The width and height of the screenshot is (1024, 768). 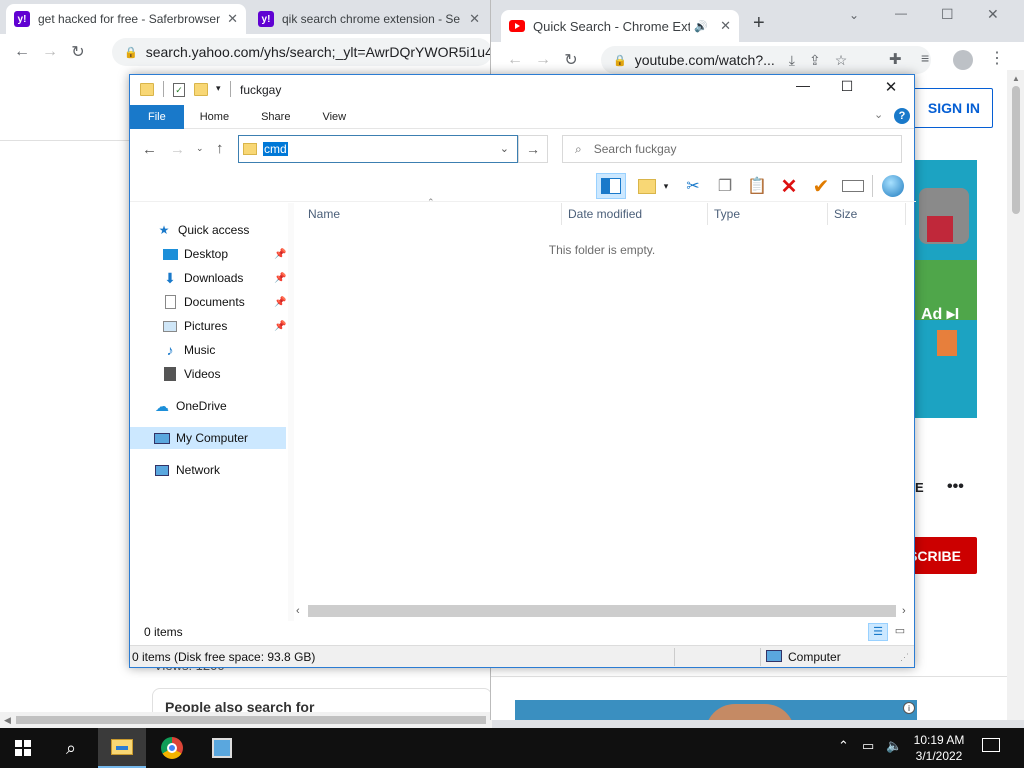 I want to click on install-icon: ⤓, so click(x=792, y=60).